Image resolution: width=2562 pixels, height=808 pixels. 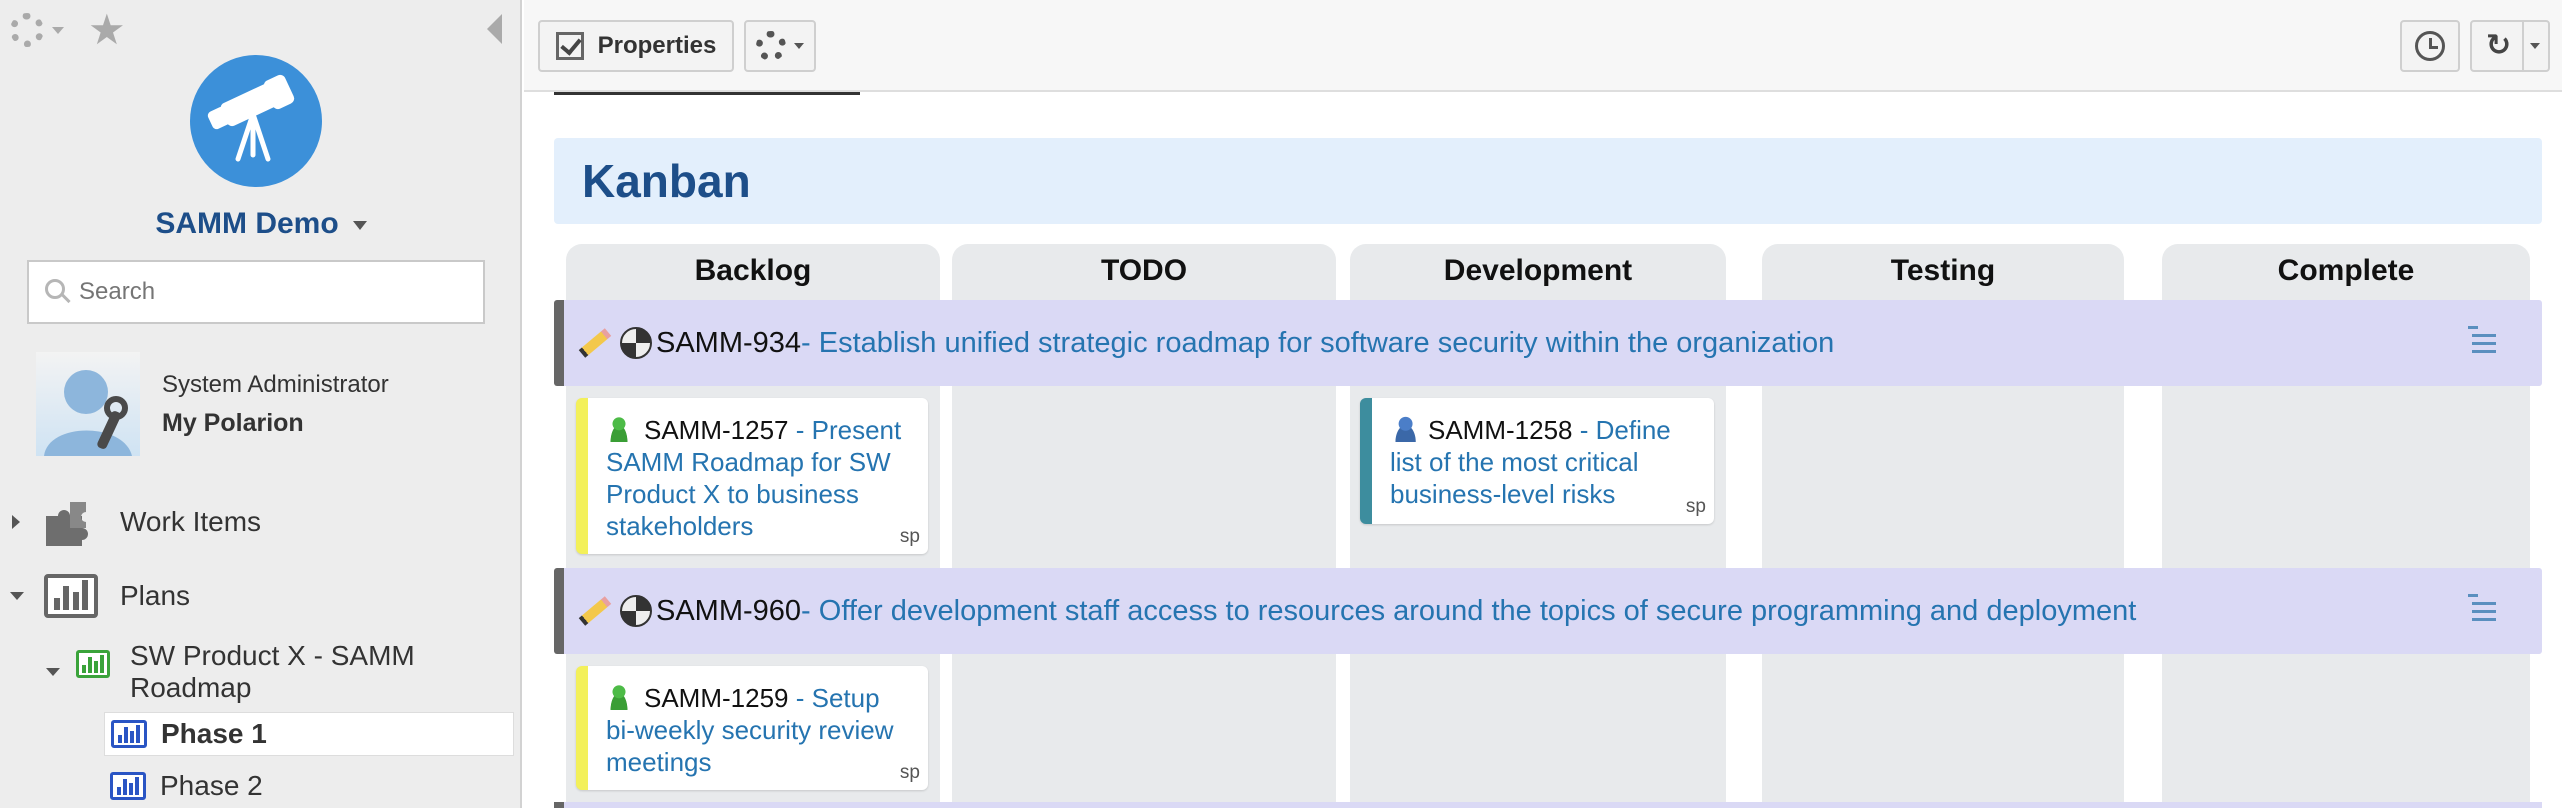 I want to click on card-id: SAMM-1258, so click(x=1500, y=430).